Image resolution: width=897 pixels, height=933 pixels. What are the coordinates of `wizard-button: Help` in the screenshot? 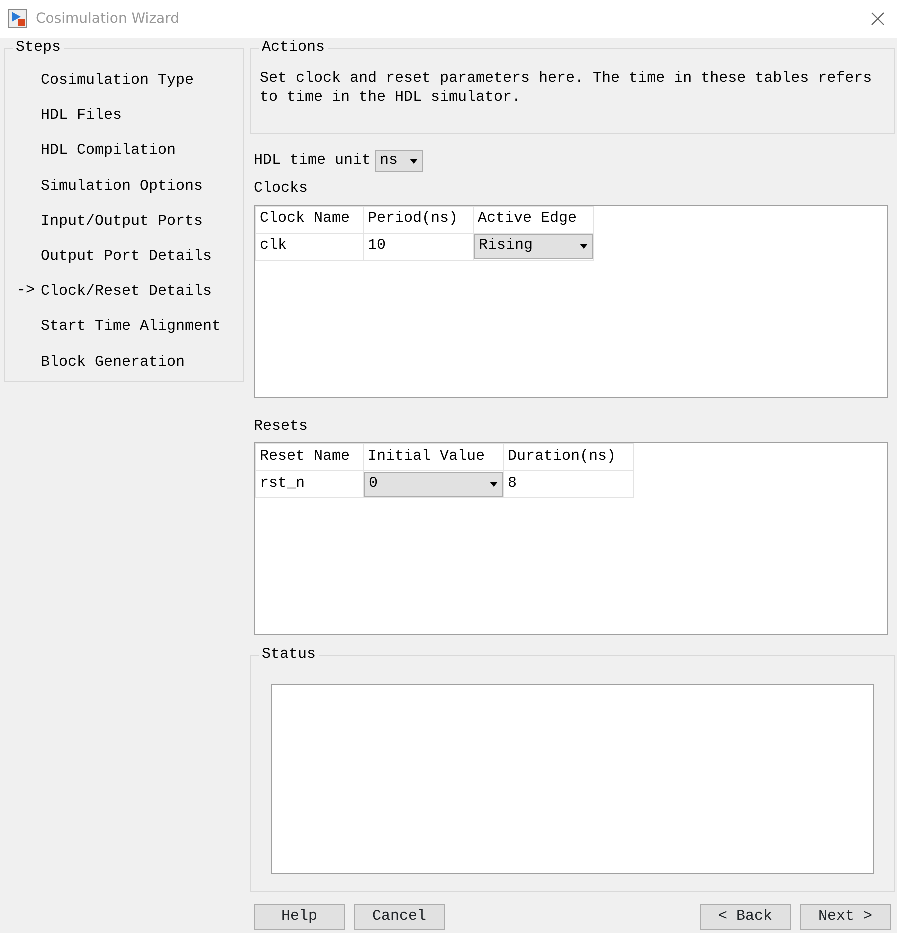 It's located at (299, 917).